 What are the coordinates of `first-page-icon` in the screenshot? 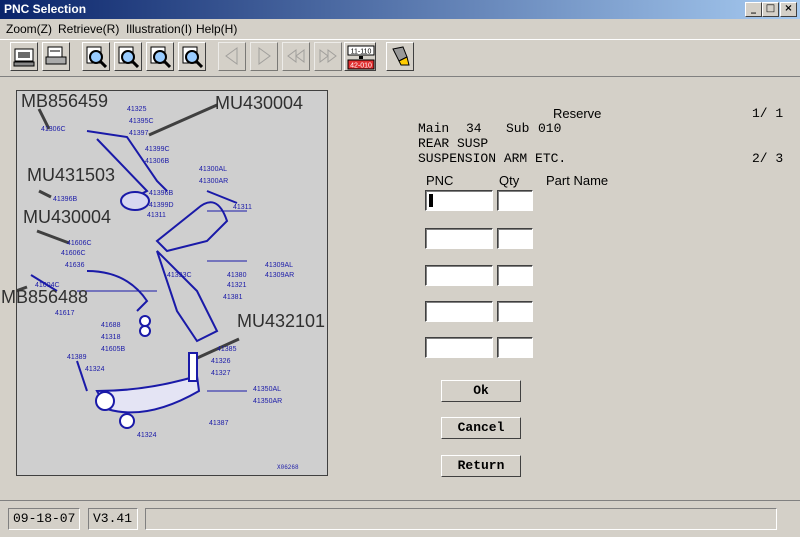 It's located at (296, 56).